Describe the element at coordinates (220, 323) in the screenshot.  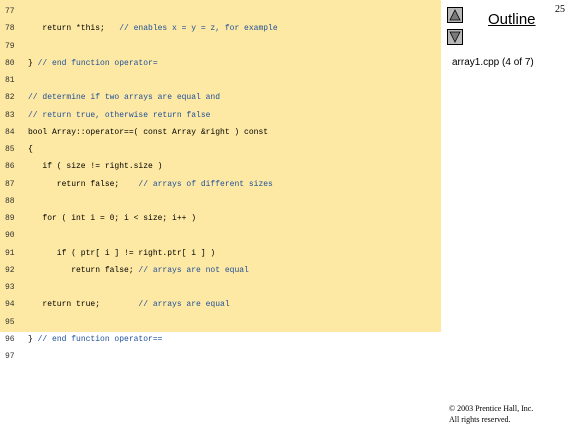
I see `code-line: 95` at that location.